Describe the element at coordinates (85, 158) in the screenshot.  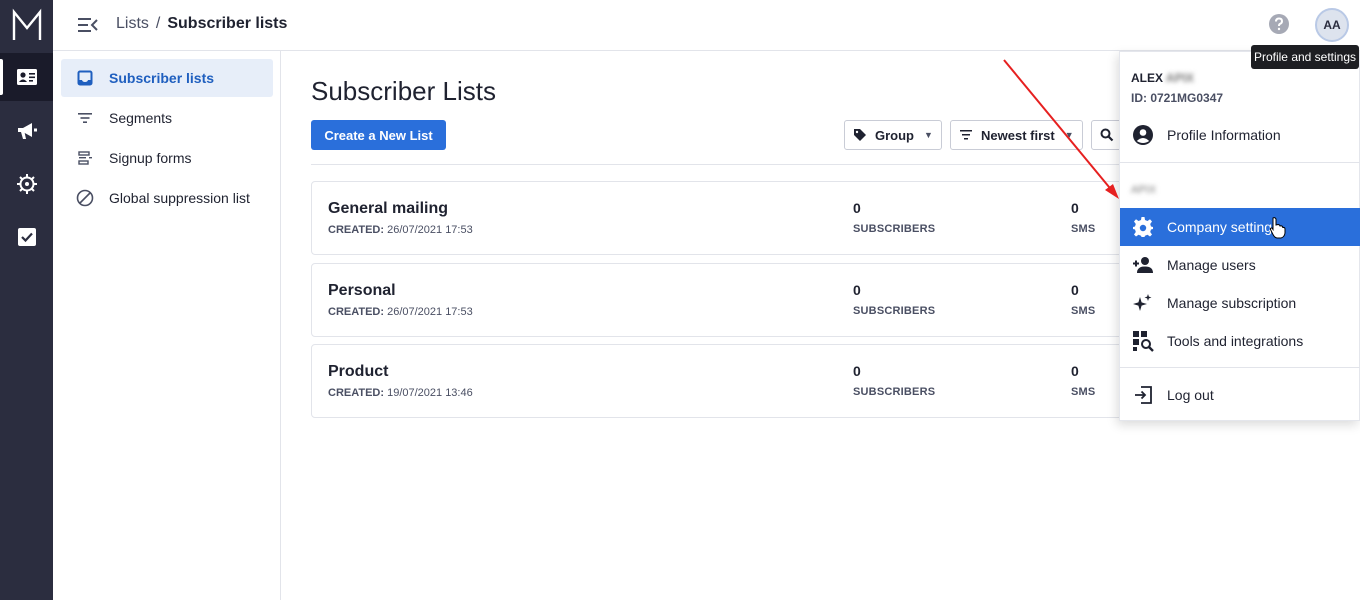
I see `form-icon` at that location.